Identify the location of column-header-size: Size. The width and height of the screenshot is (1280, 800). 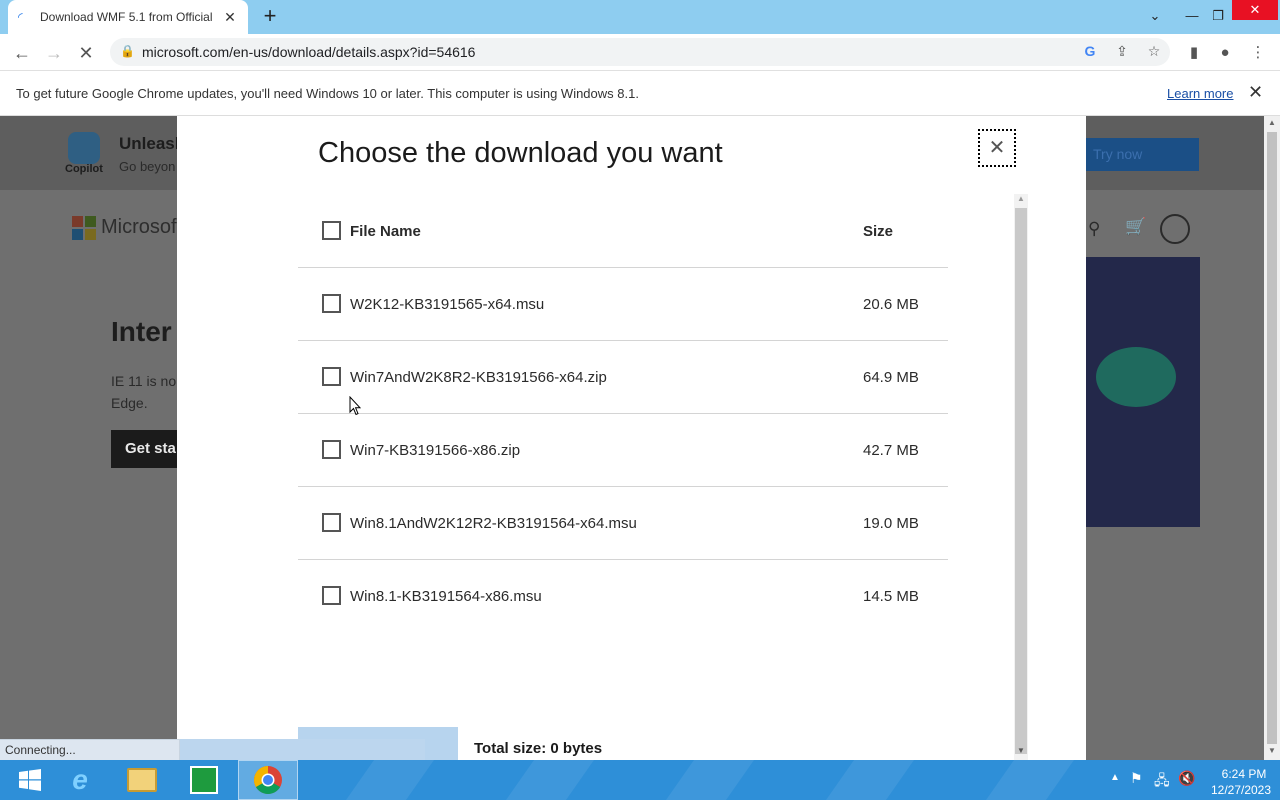
(878, 231).